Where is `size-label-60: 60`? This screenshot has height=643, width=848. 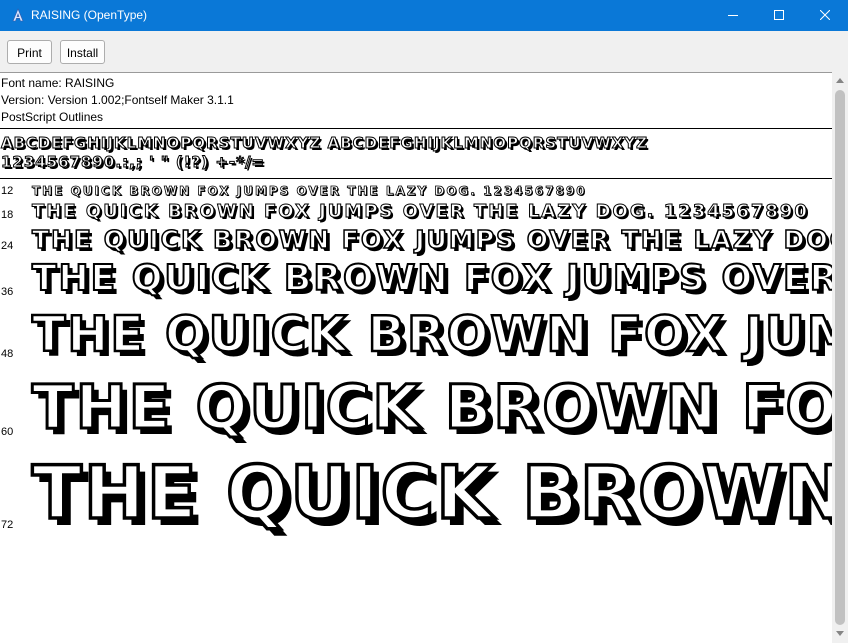 size-label-60: 60 is located at coordinates (7, 432).